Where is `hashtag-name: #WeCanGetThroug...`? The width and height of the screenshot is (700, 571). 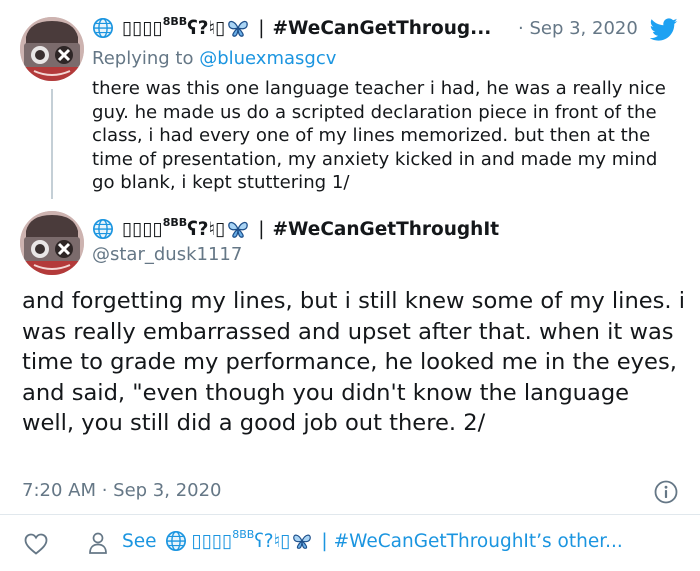
hashtag-name: #WeCanGetThroug... is located at coordinates (382, 28).